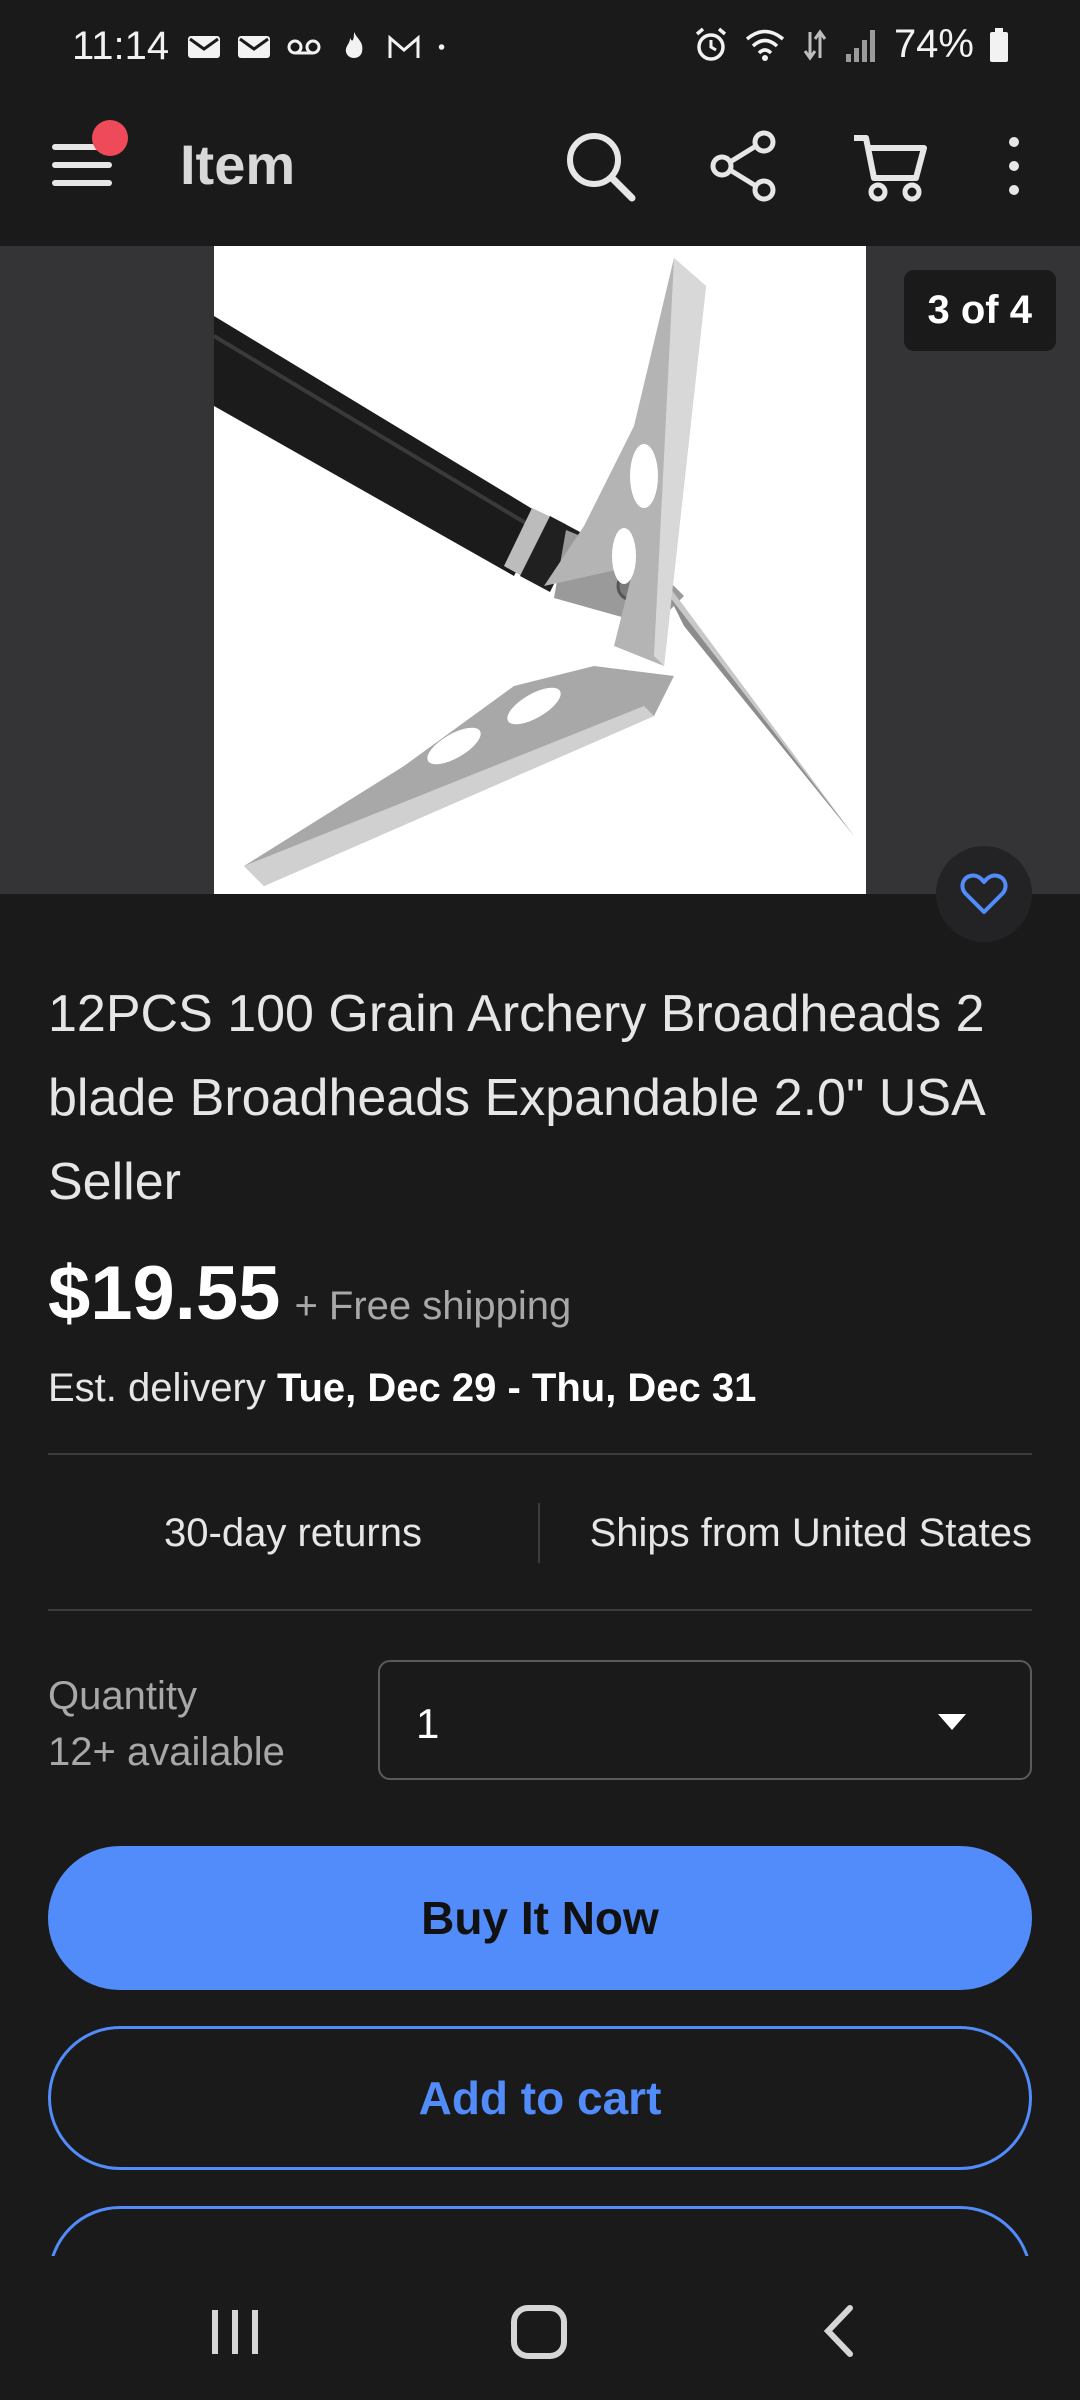  I want to click on price-row: $19.55 + Free shipping, so click(309, 1293).